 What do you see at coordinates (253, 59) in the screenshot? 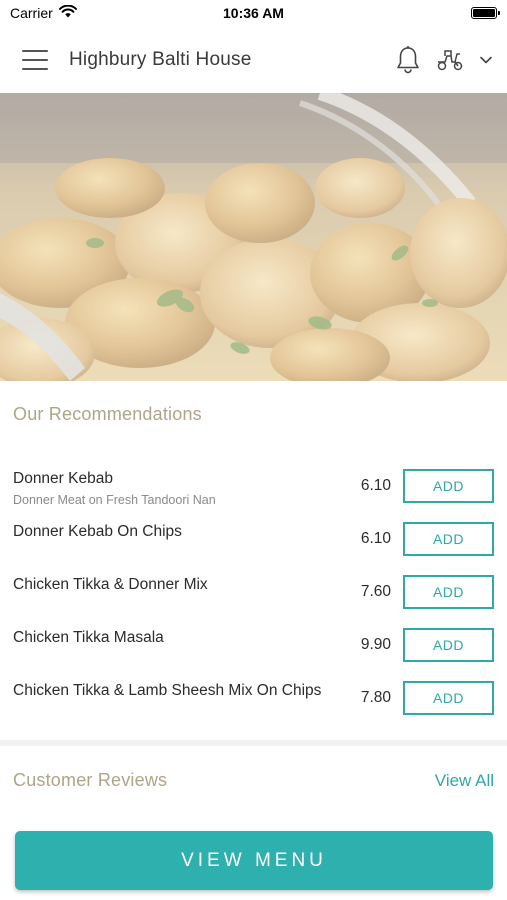
I see `app-header: Highbury Balti House` at bounding box center [253, 59].